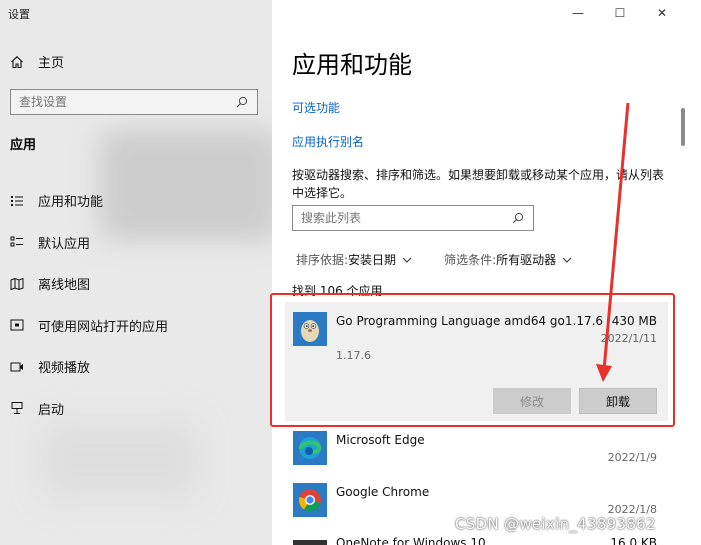  I want to click on app-list-search-input, so click(406, 218).